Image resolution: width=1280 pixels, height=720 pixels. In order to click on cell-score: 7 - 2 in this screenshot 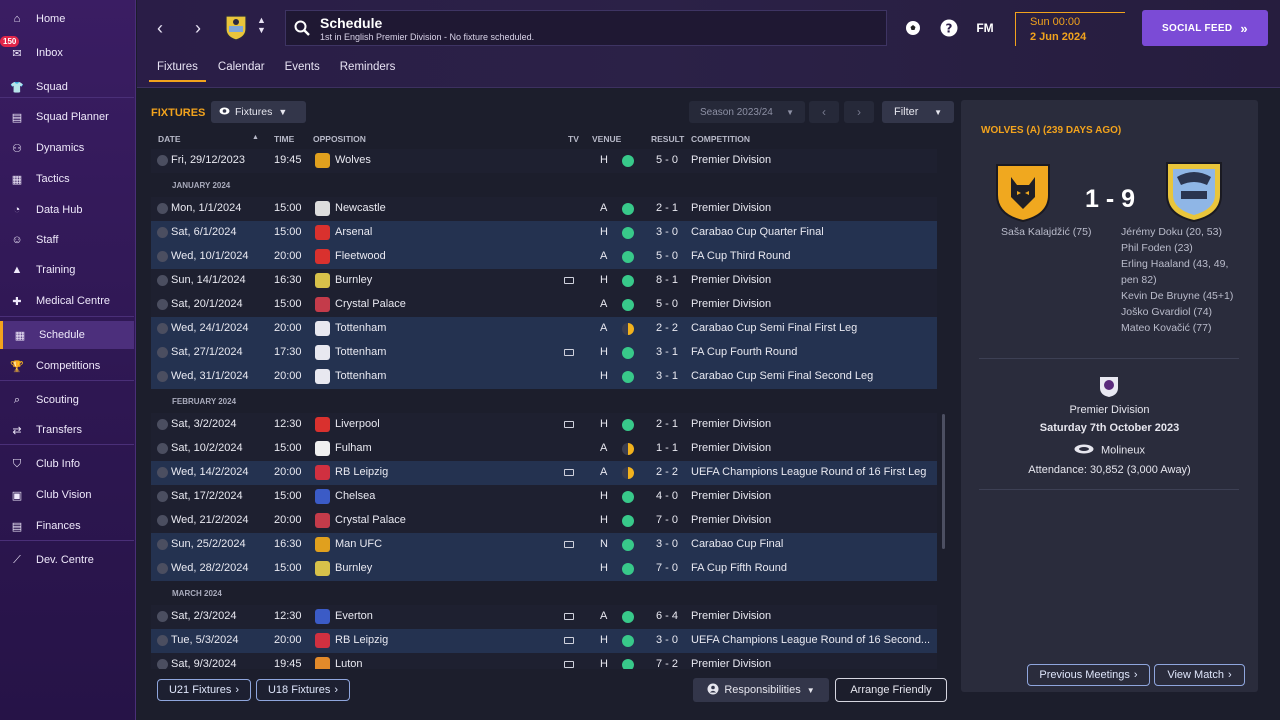, I will do `click(667, 663)`.